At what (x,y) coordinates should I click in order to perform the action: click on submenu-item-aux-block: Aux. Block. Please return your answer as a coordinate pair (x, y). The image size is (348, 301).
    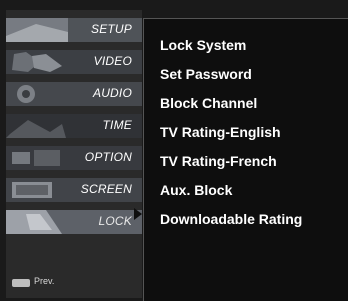
    Looking at the image, I should click on (196, 190).